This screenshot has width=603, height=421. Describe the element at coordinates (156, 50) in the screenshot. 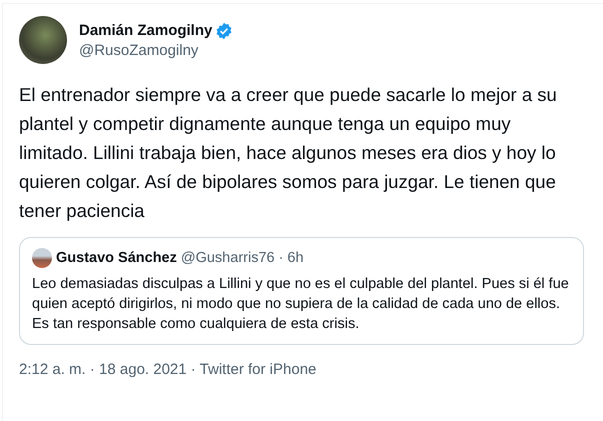

I see `author-handle: @RusoZamogilny` at that location.